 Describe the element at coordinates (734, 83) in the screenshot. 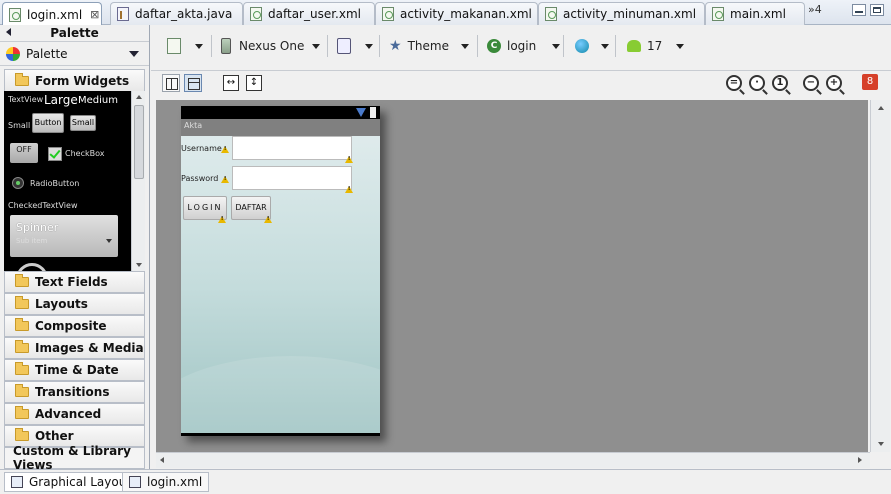

I see `zoom-fit-icon: =` at that location.